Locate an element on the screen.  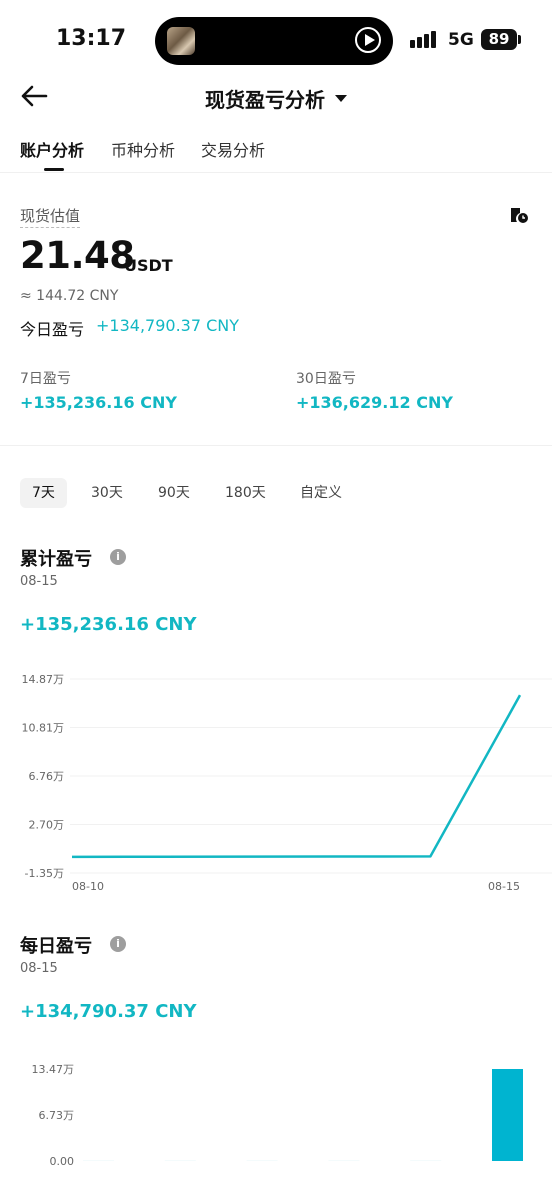
signal-icon is located at coordinates (424, 39).